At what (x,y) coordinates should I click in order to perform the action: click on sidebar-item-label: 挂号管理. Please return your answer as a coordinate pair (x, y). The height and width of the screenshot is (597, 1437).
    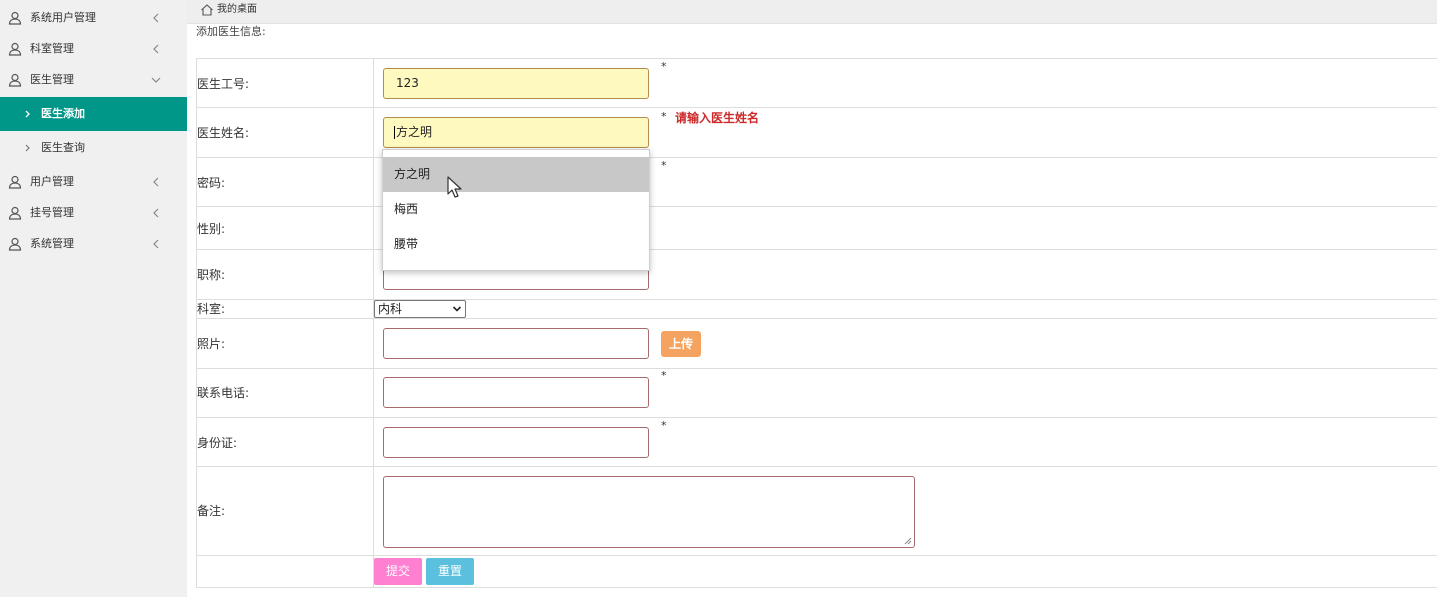
    Looking at the image, I should click on (52, 212).